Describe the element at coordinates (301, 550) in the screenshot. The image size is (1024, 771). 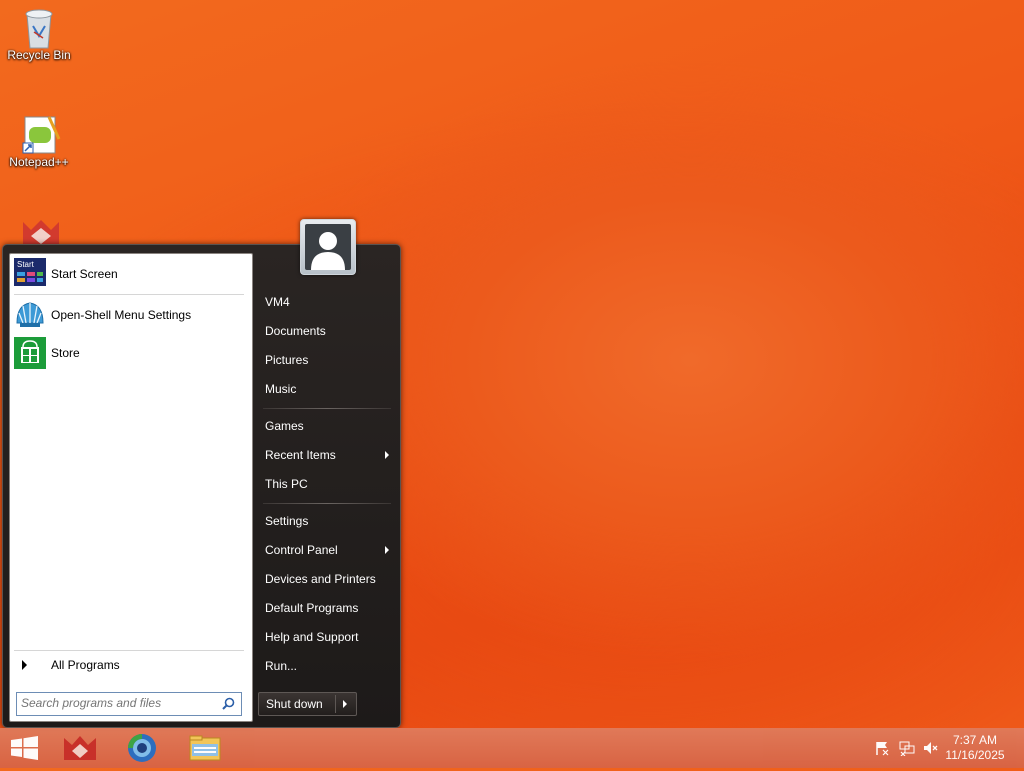
I see `menu-link-label: Control Panel` at that location.